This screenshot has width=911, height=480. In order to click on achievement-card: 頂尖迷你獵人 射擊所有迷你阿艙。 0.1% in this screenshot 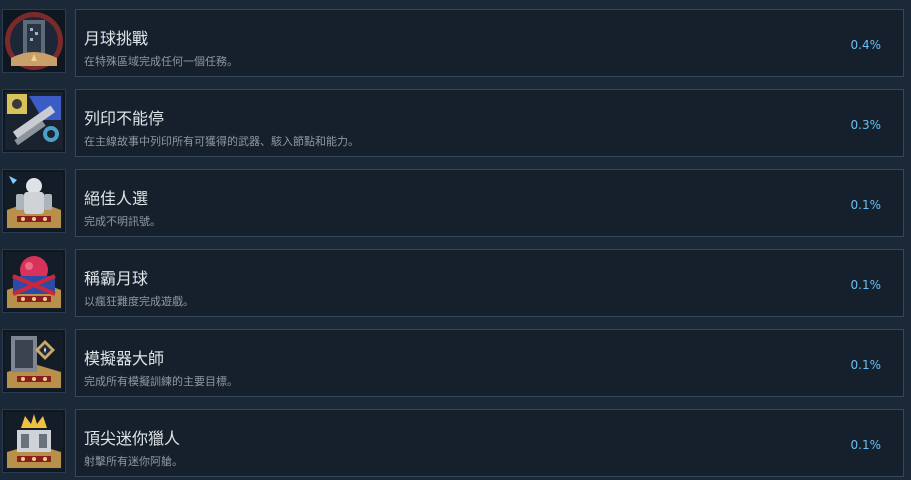, I will do `click(489, 443)`.